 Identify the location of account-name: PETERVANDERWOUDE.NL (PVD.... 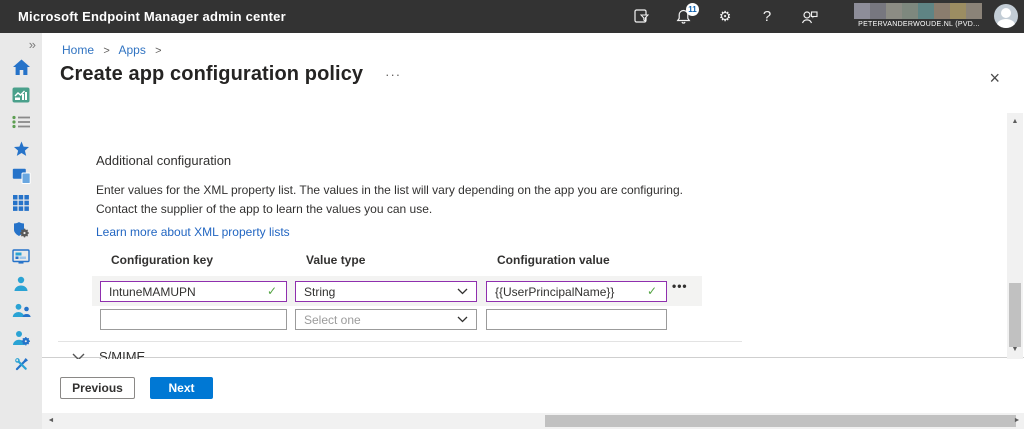
(919, 24).